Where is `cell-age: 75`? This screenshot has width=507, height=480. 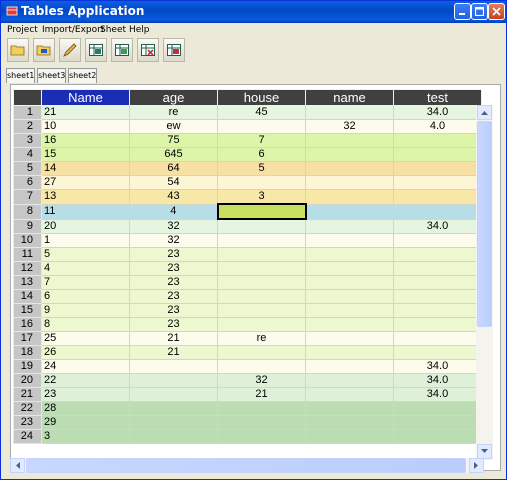 cell-age: 75 is located at coordinates (173, 140).